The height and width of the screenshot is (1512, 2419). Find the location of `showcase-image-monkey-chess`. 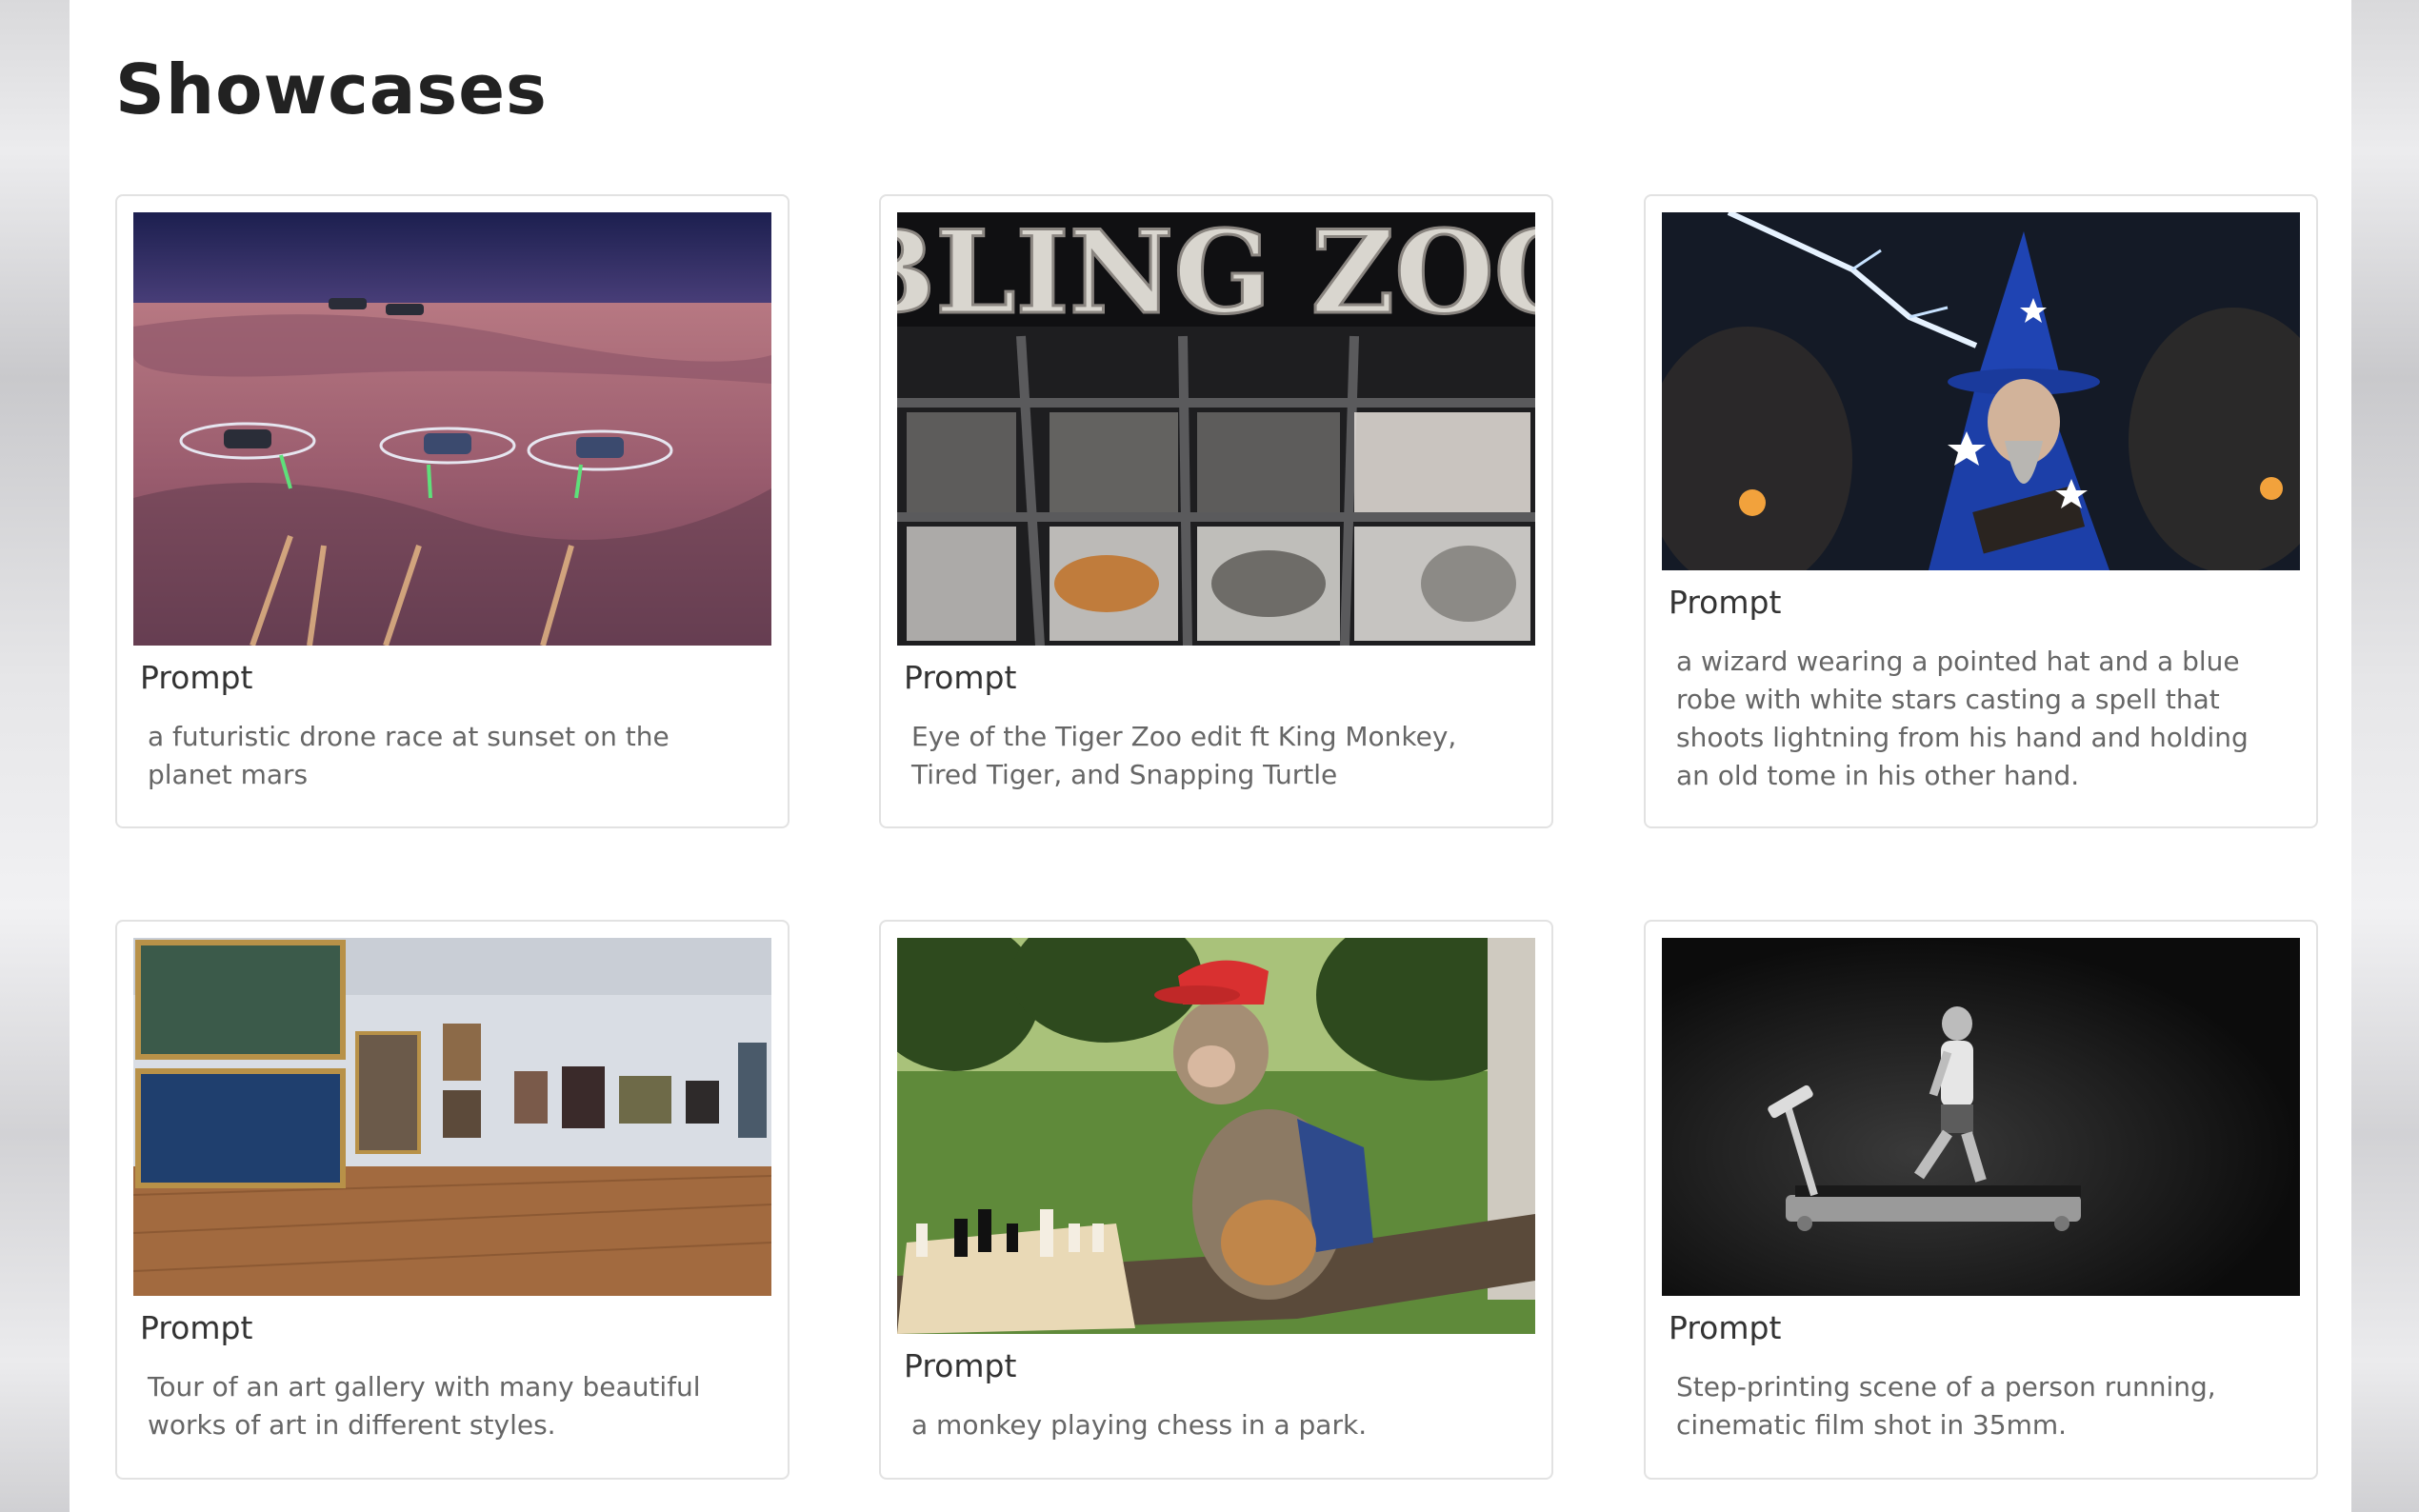

showcase-image-monkey-chess is located at coordinates (1216, 1136).